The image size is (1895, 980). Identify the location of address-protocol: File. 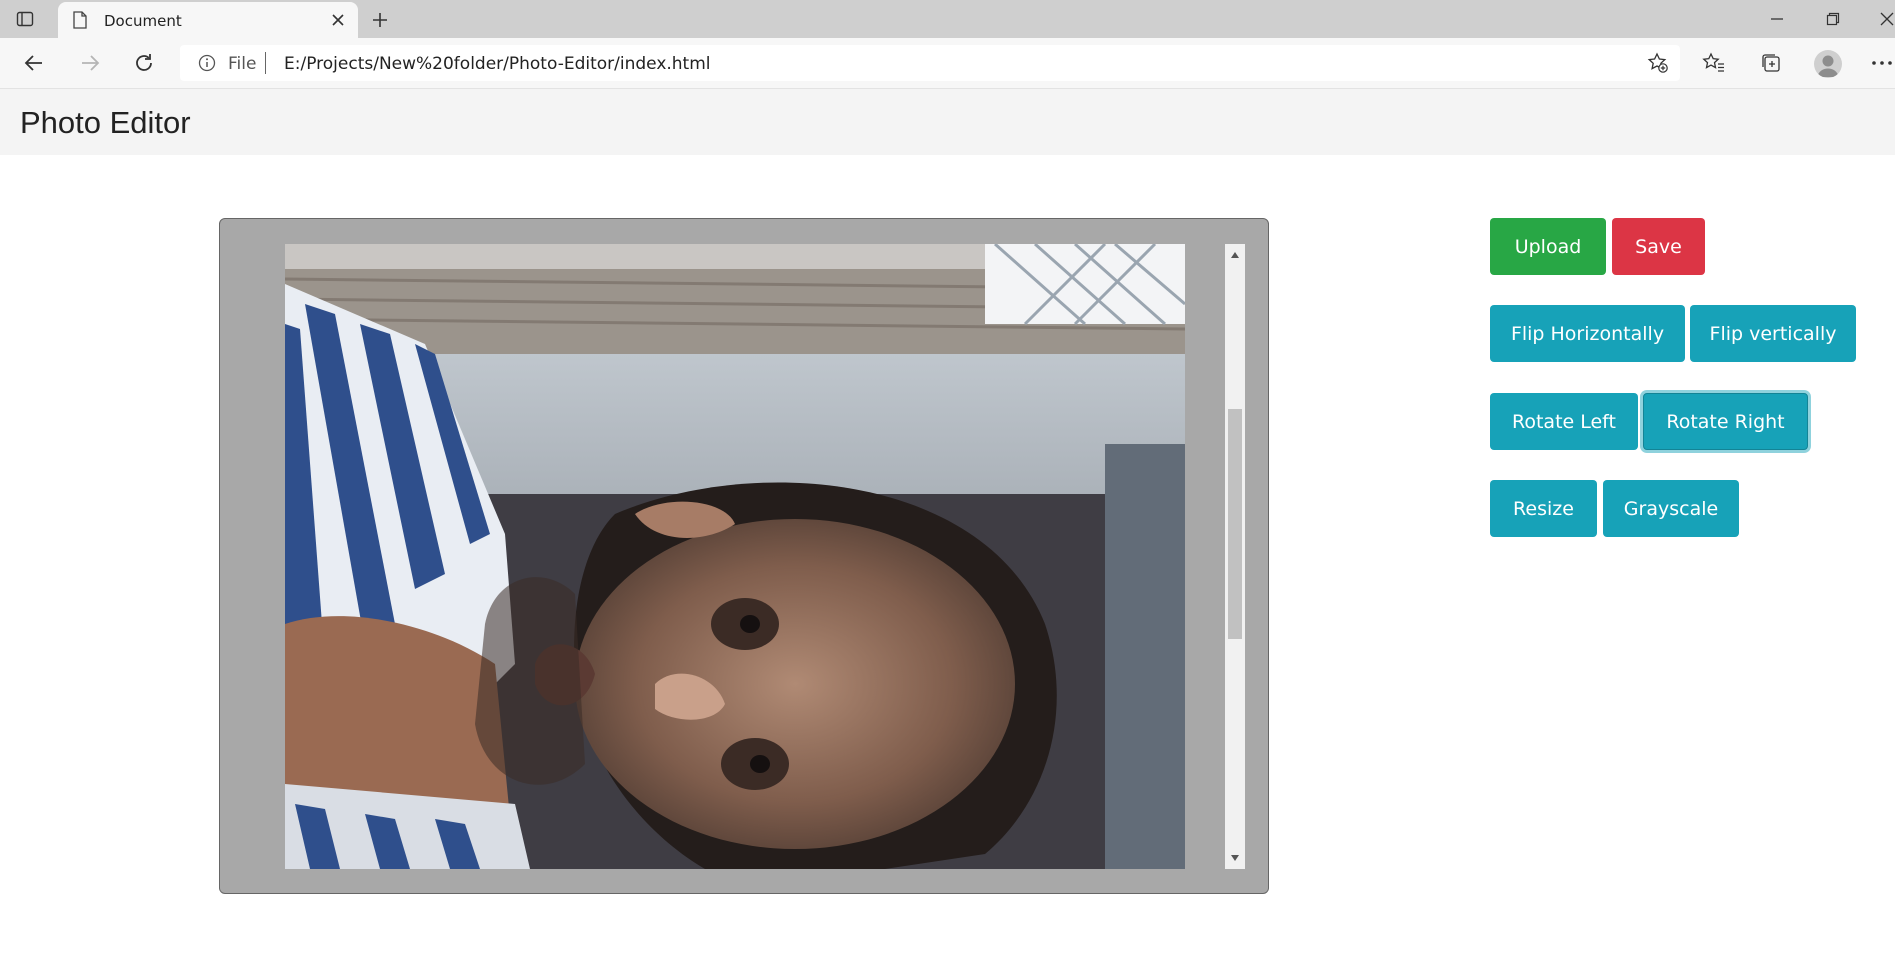
(242, 64).